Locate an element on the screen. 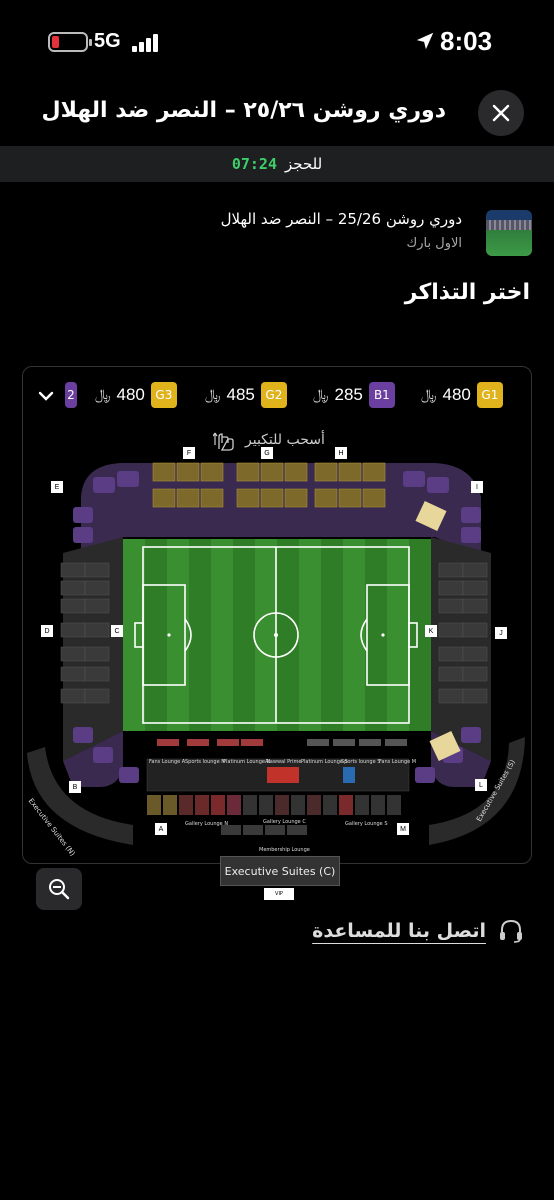  timer-value: 07:24 is located at coordinates (254, 164).